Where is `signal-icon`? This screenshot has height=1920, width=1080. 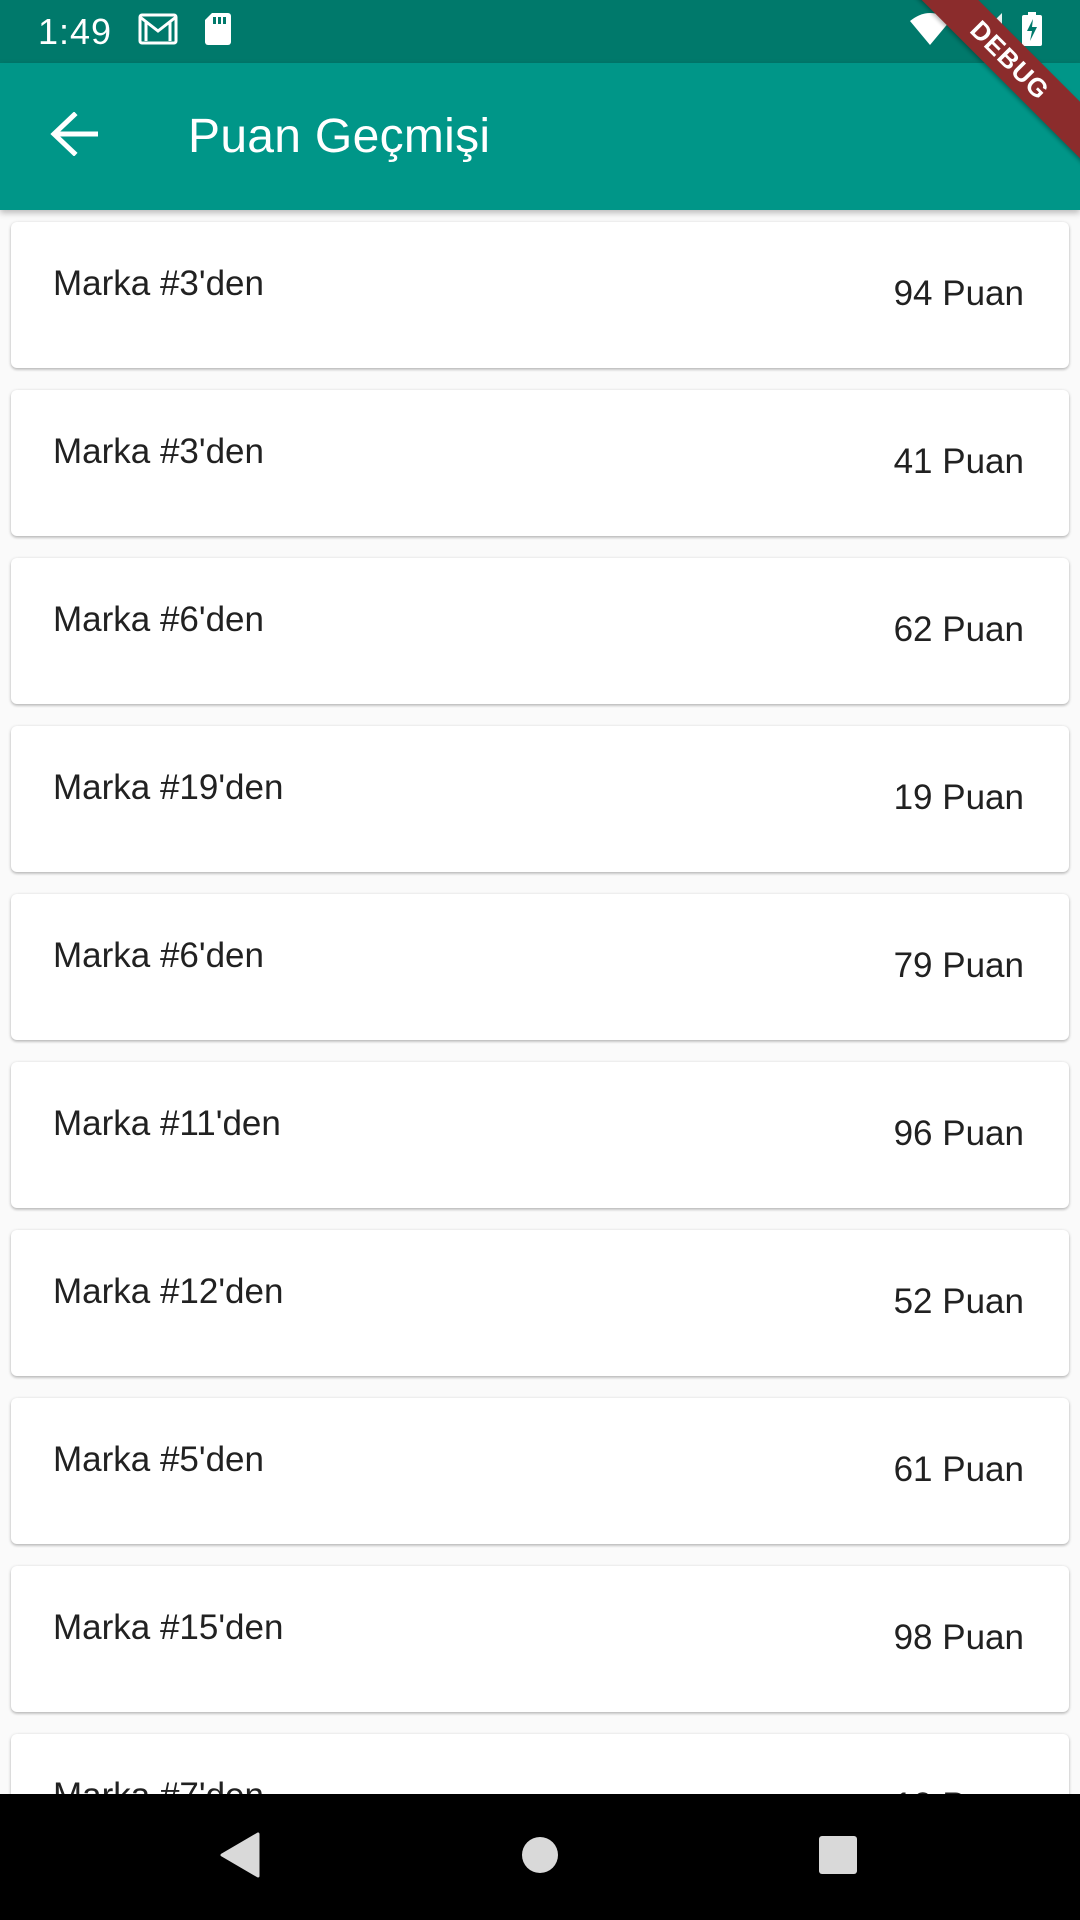 signal-icon is located at coordinates (986, 31).